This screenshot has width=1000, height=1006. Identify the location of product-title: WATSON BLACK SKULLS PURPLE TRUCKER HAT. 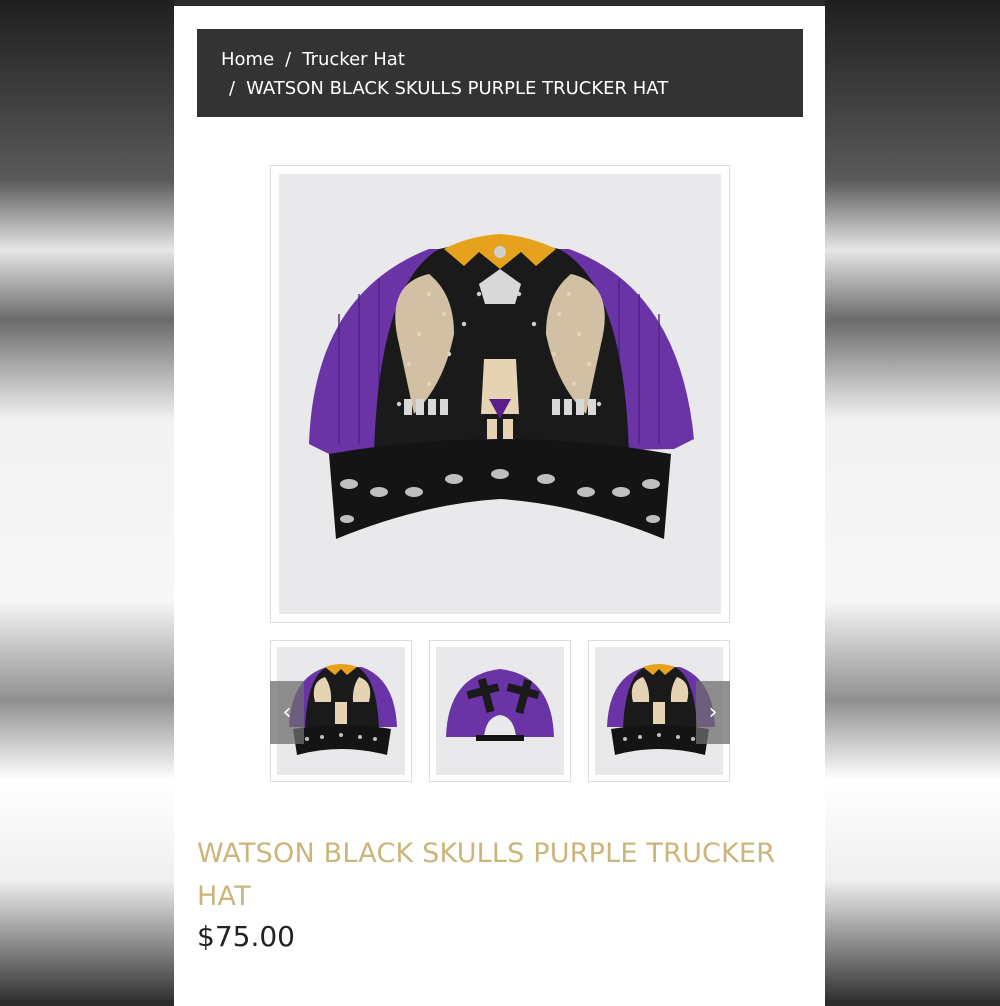
(486, 875).